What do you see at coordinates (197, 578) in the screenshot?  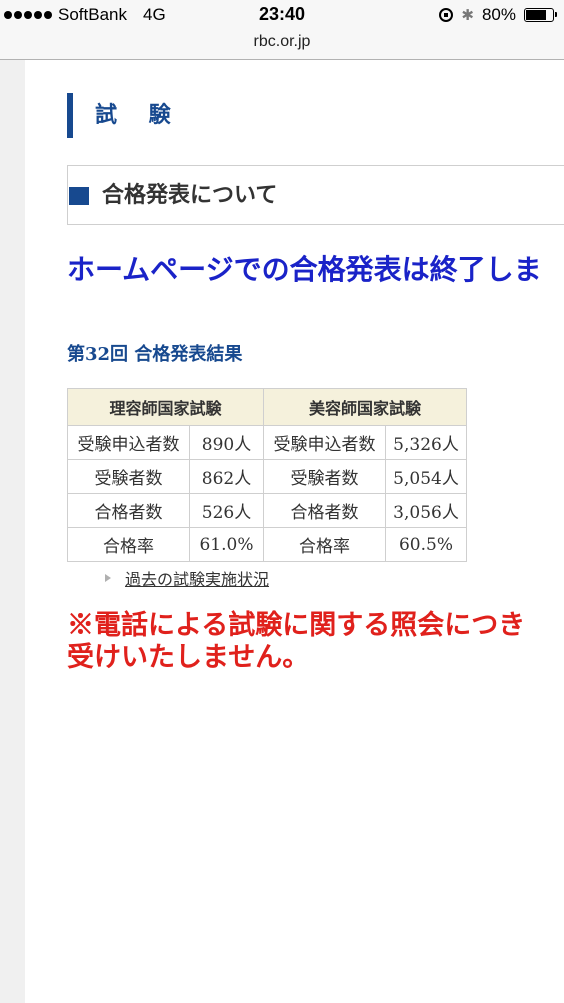 I see `past-results-link: 過去の試験実施状況` at bounding box center [197, 578].